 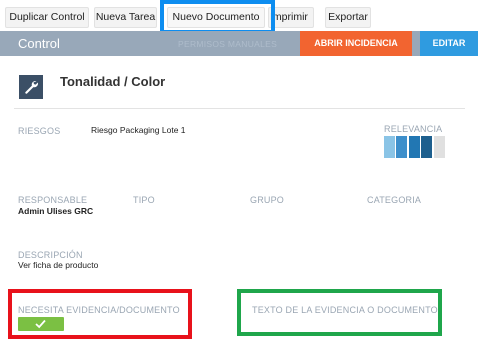 I want to click on header-title: Control, so click(x=39, y=43).